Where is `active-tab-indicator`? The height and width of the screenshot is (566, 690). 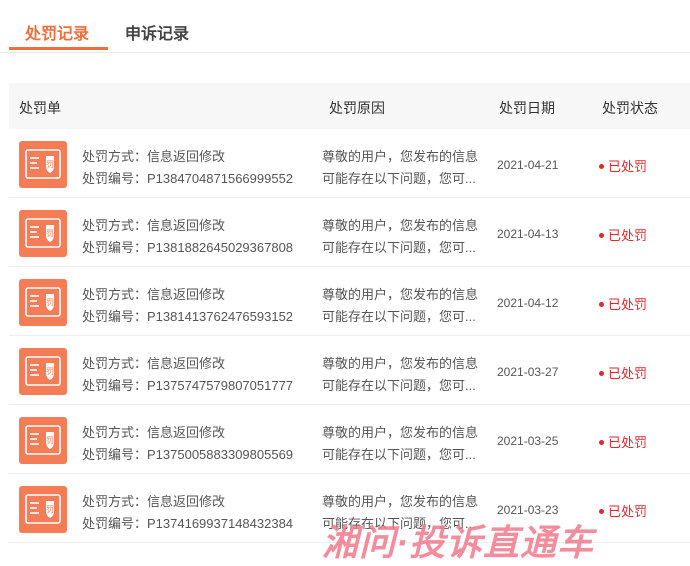
active-tab-indicator is located at coordinates (58, 48).